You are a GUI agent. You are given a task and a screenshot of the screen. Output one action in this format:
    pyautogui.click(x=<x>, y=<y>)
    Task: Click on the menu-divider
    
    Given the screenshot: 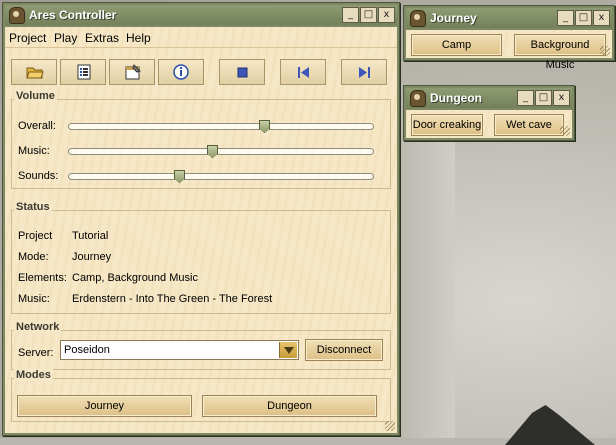 What is the action you would take?
    pyautogui.click(x=201, y=47)
    